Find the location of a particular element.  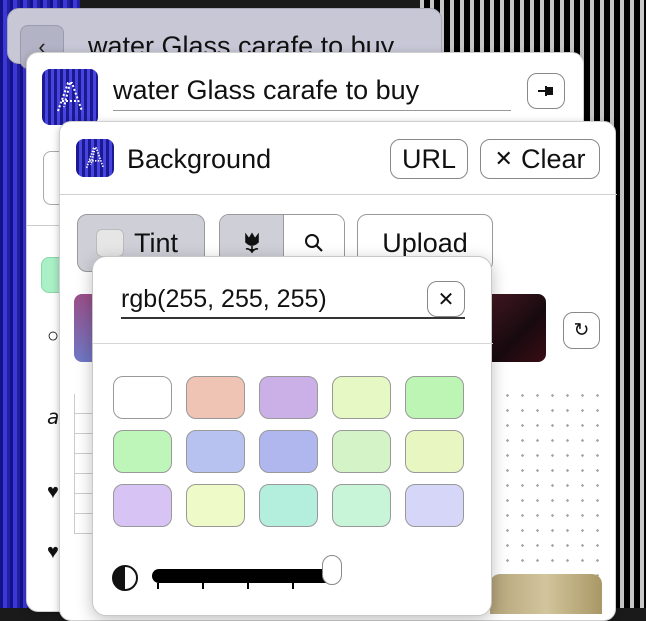

text-icon: 𝘢 is located at coordinates (53, 418).